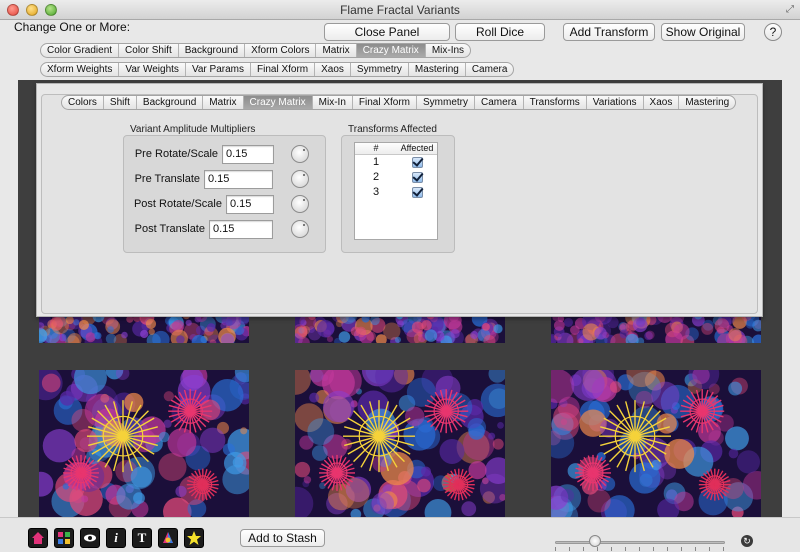  I want to click on panel-tab-crazy-matrix: Crazy Matrix, so click(278, 102).